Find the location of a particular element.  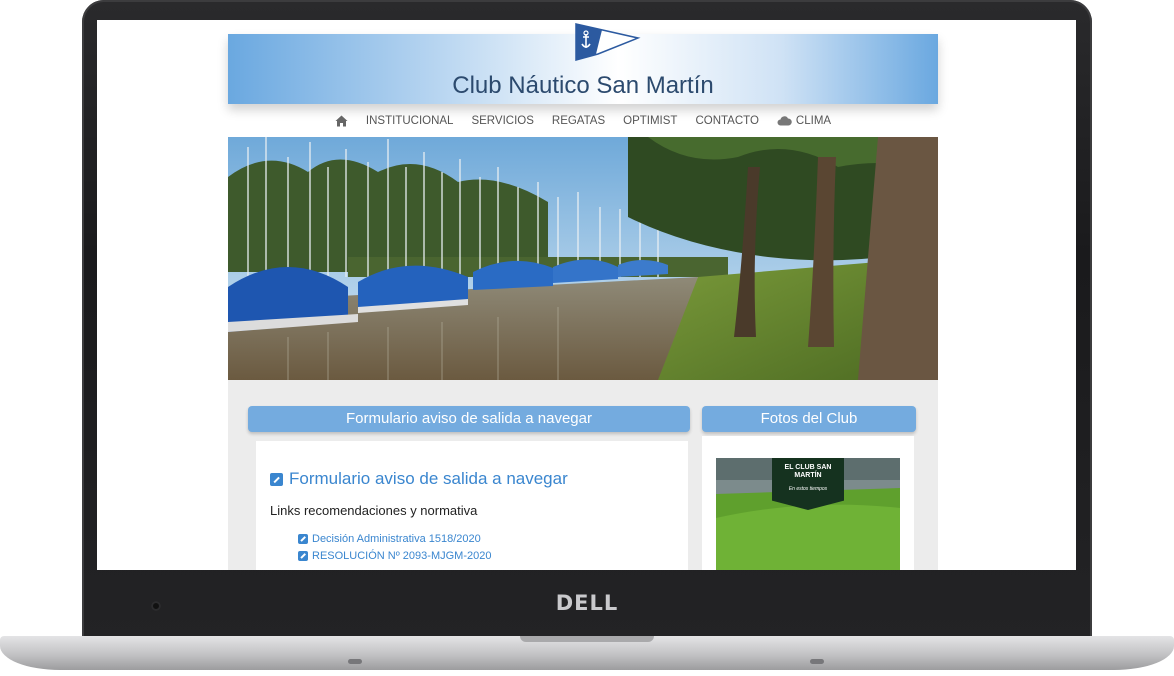

doc-link-decision-1518: Decisión Administrativa 1518/2020 is located at coordinates (389, 539).